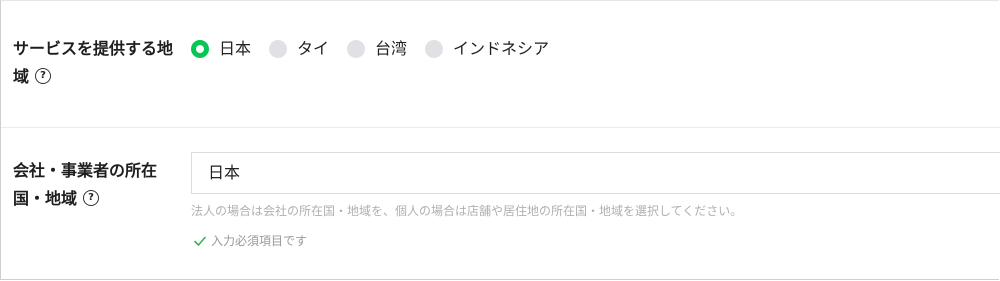 The width and height of the screenshot is (1000, 281). What do you see at coordinates (200, 241) in the screenshot?
I see `check-icon` at bounding box center [200, 241].